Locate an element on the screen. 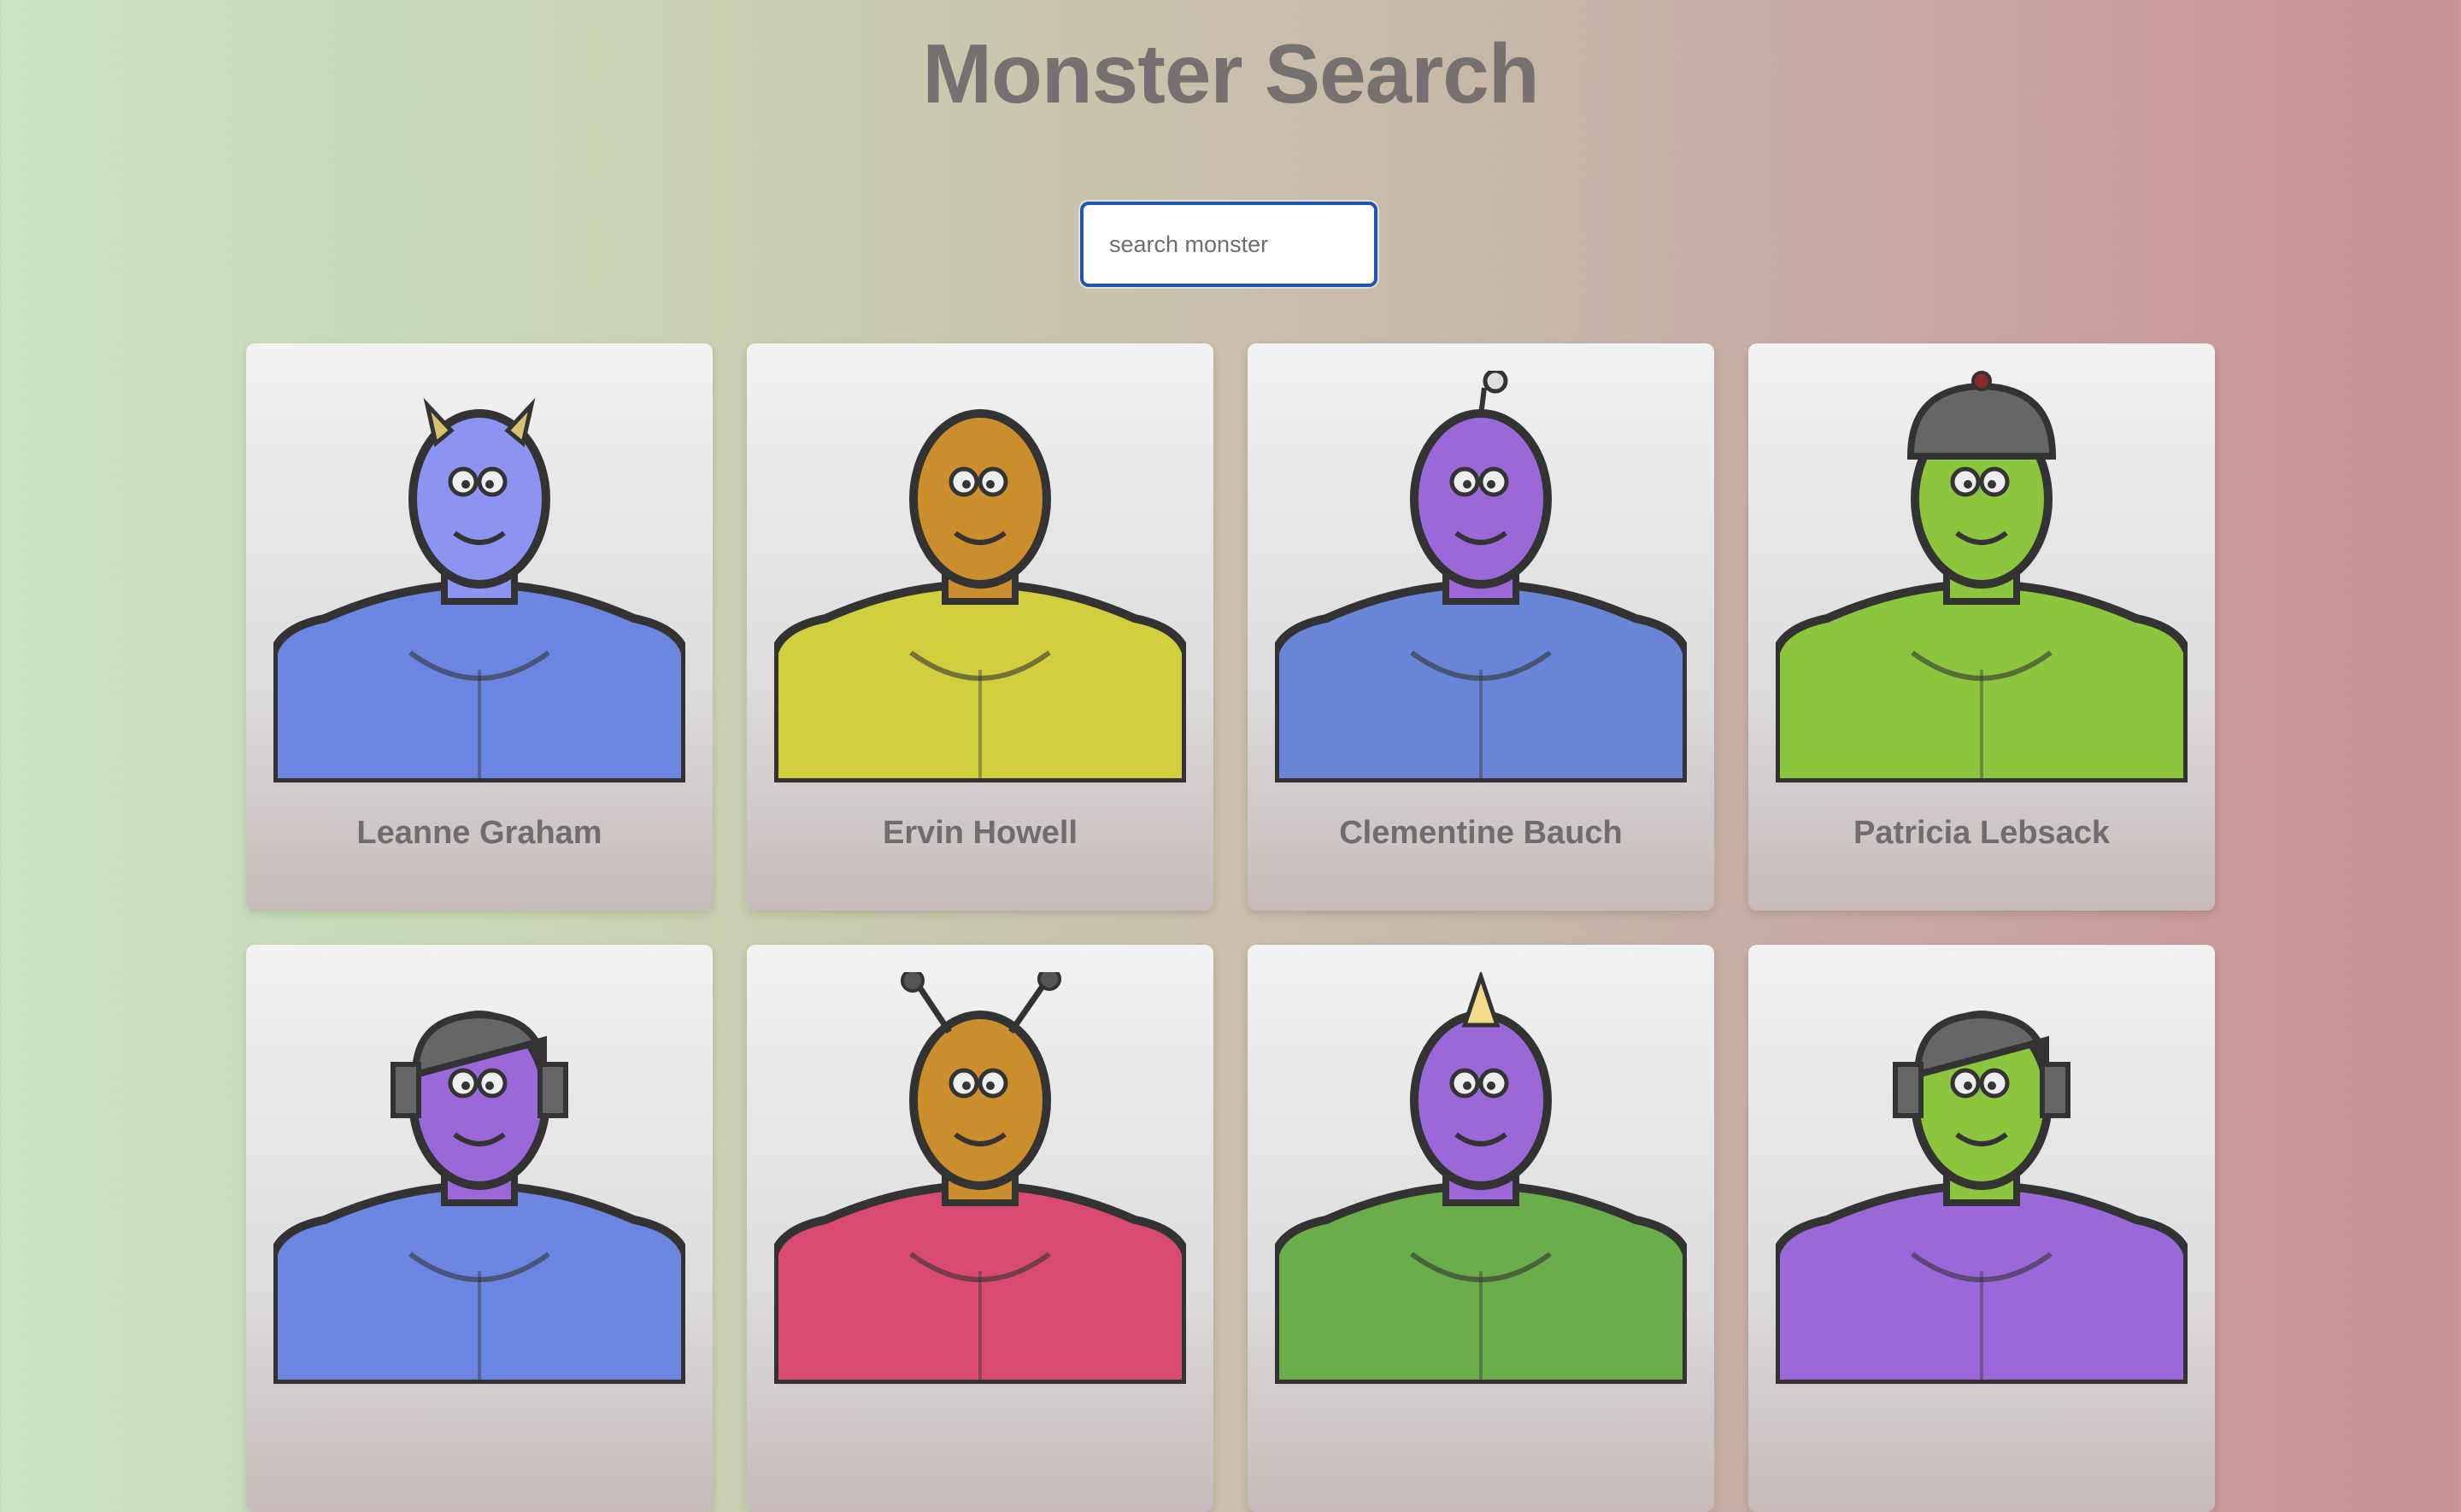 This screenshot has width=2461, height=1512. monster-name: Clementine Bauch is located at coordinates (1481, 833).